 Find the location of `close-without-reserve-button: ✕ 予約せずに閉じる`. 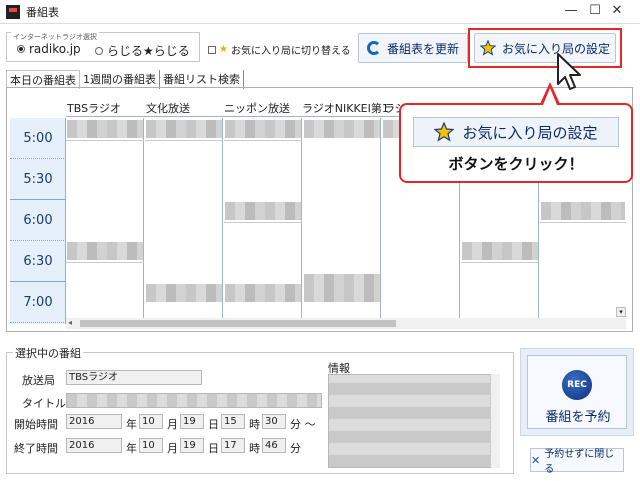

close-without-reserve-button: ✕ 予約せずに閉じる is located at coordinates (577, 461).